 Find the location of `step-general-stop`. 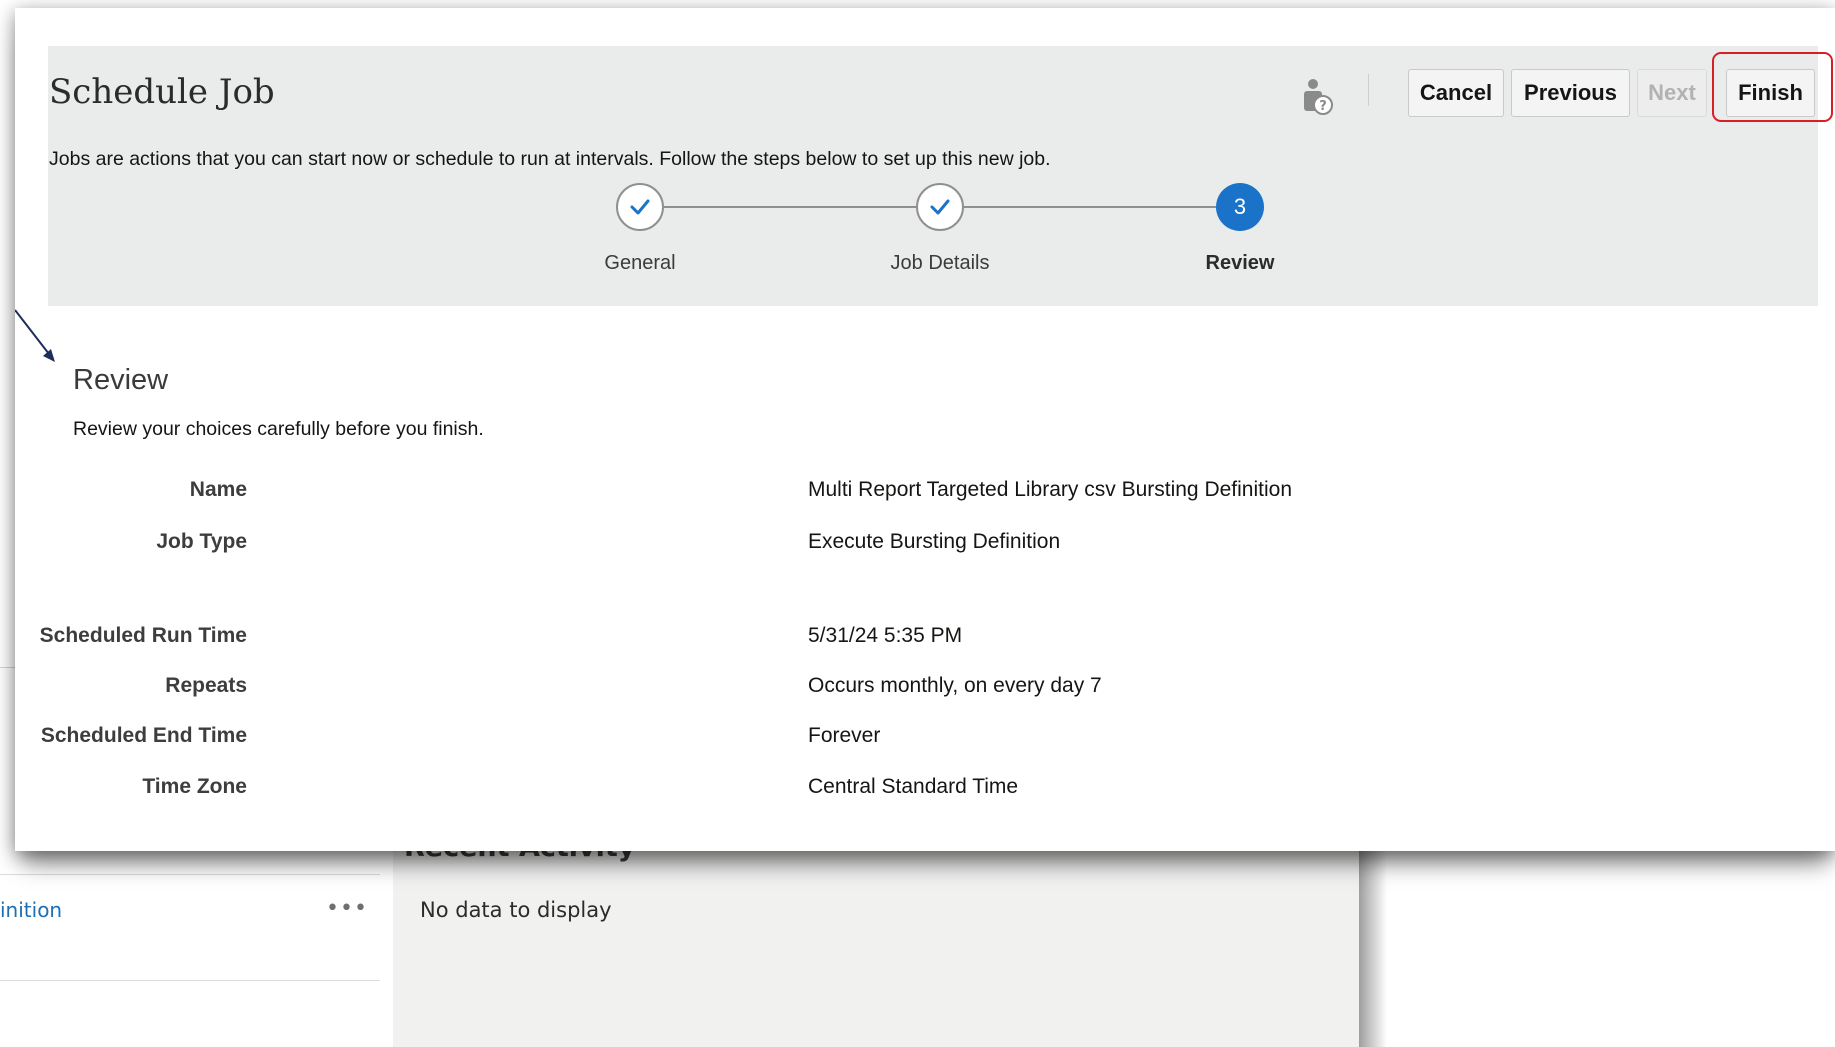

step-general-stop is located at coordinates (640, 207).